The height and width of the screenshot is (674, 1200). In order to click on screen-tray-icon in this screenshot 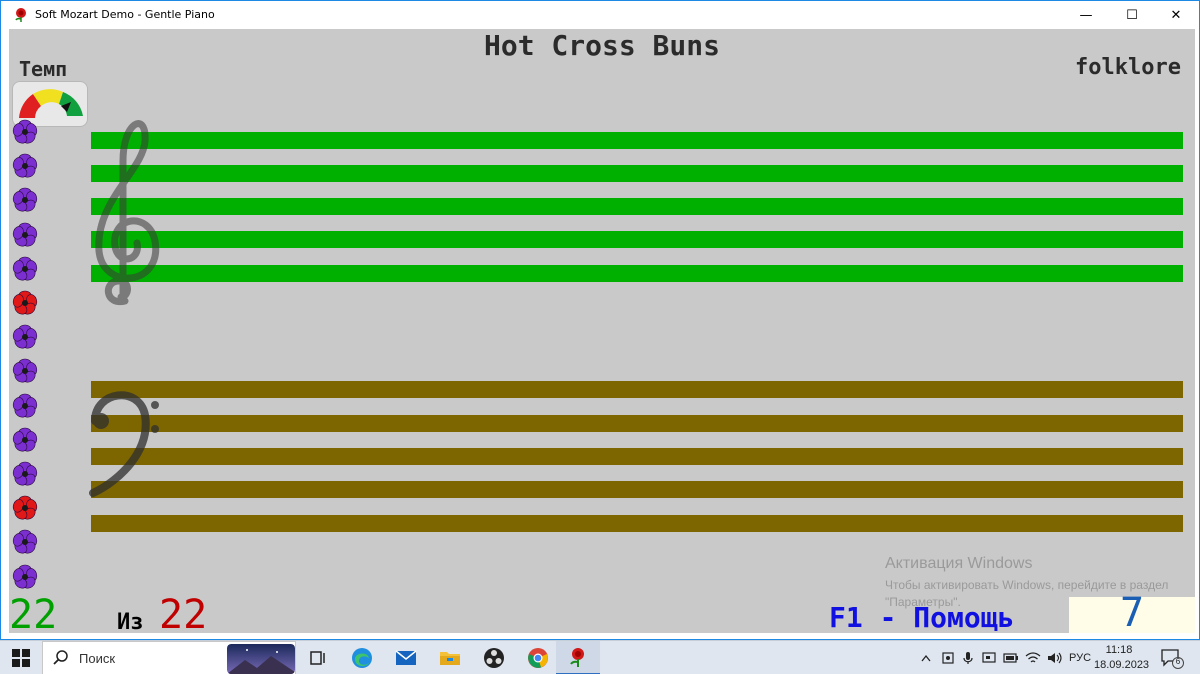, I will do `click(989, 658)`.